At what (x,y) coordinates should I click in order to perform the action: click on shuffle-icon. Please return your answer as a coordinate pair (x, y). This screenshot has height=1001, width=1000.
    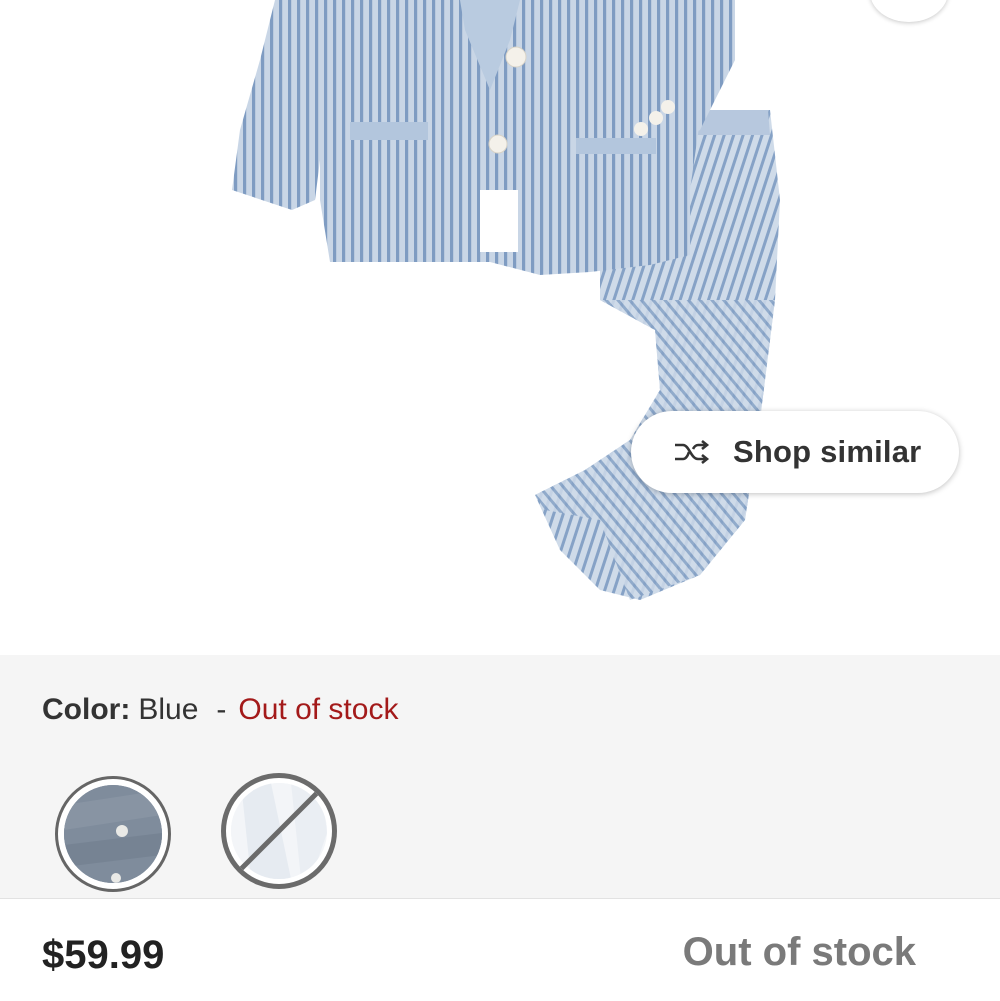
    Looking at the image, I should click on (692, 452).